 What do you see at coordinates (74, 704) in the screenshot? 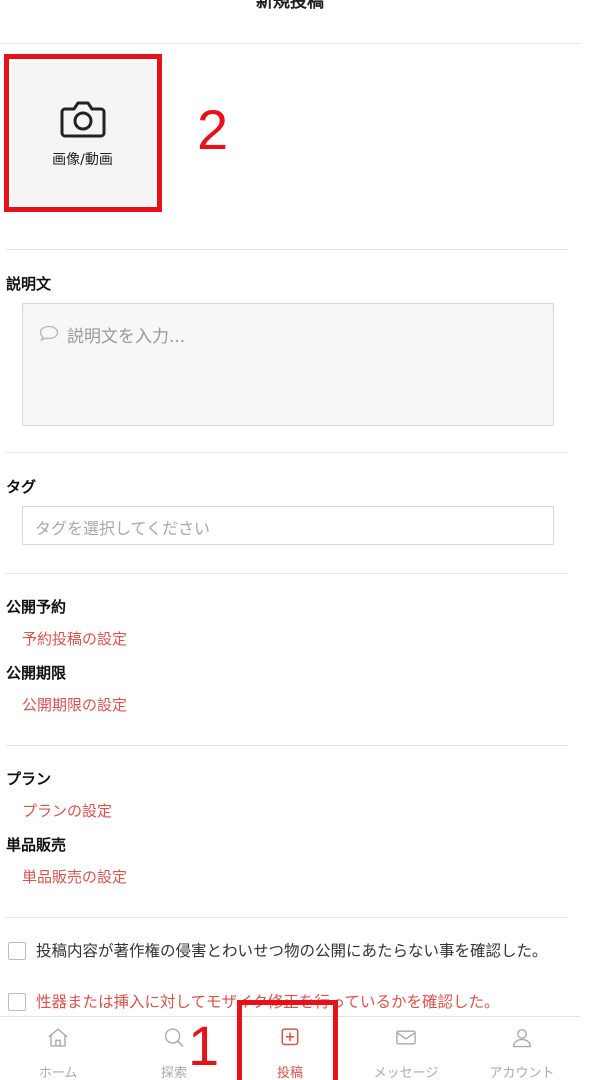
I see `expiry-settings-link: 公開期限の設定` at bounding box center [74, 704].